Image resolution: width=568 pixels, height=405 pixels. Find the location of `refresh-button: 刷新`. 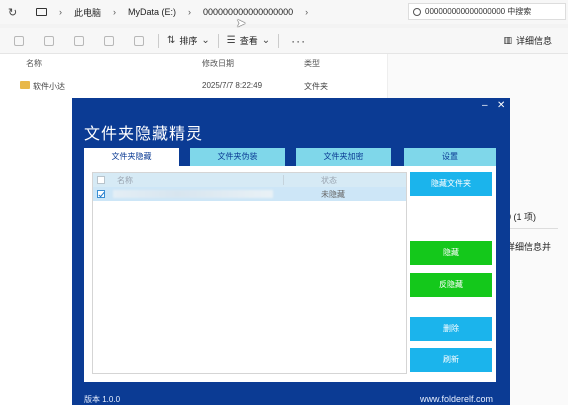

refresh-button: 刷新 is located at coordinates (451, 360).